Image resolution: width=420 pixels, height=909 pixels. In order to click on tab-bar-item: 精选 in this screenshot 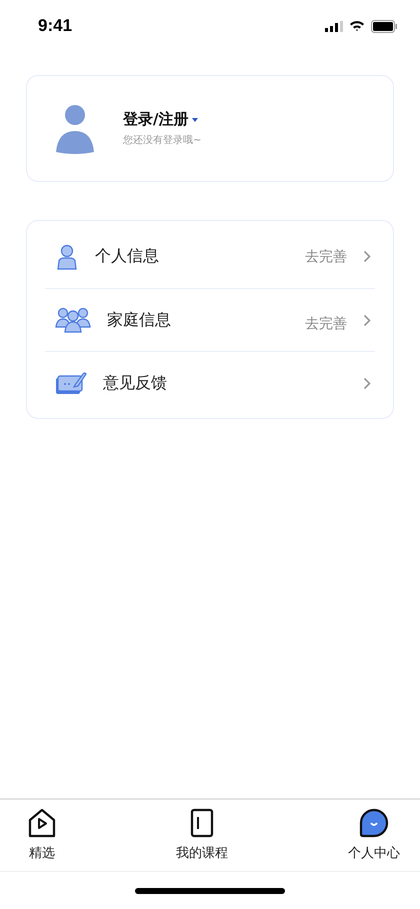, I will do `click(42, 839)`.